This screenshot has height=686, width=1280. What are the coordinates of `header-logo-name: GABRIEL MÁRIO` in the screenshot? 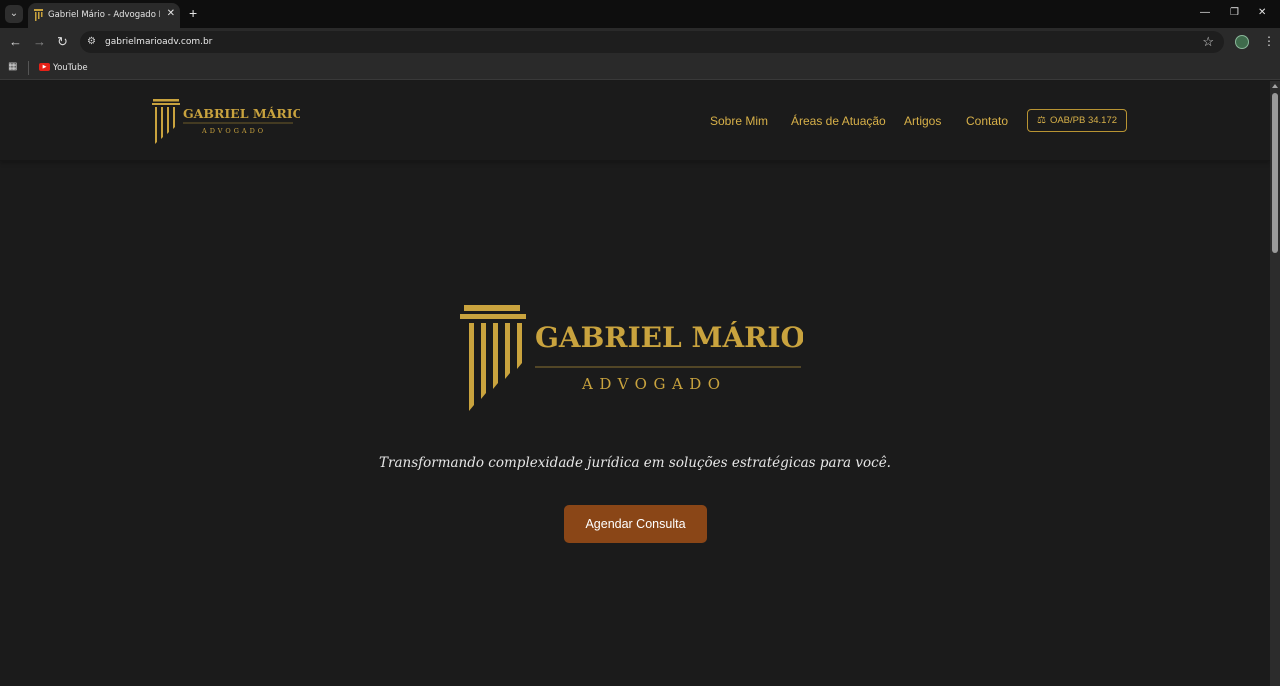 It's located at (241, 113).